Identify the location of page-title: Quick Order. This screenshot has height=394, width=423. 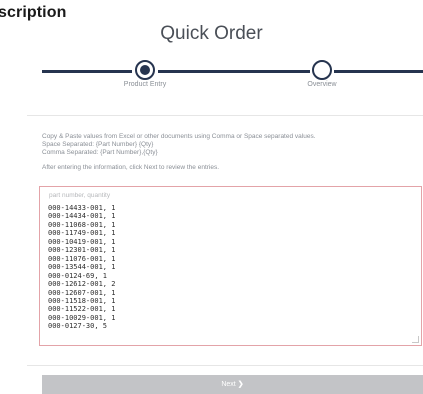
(211, 33).